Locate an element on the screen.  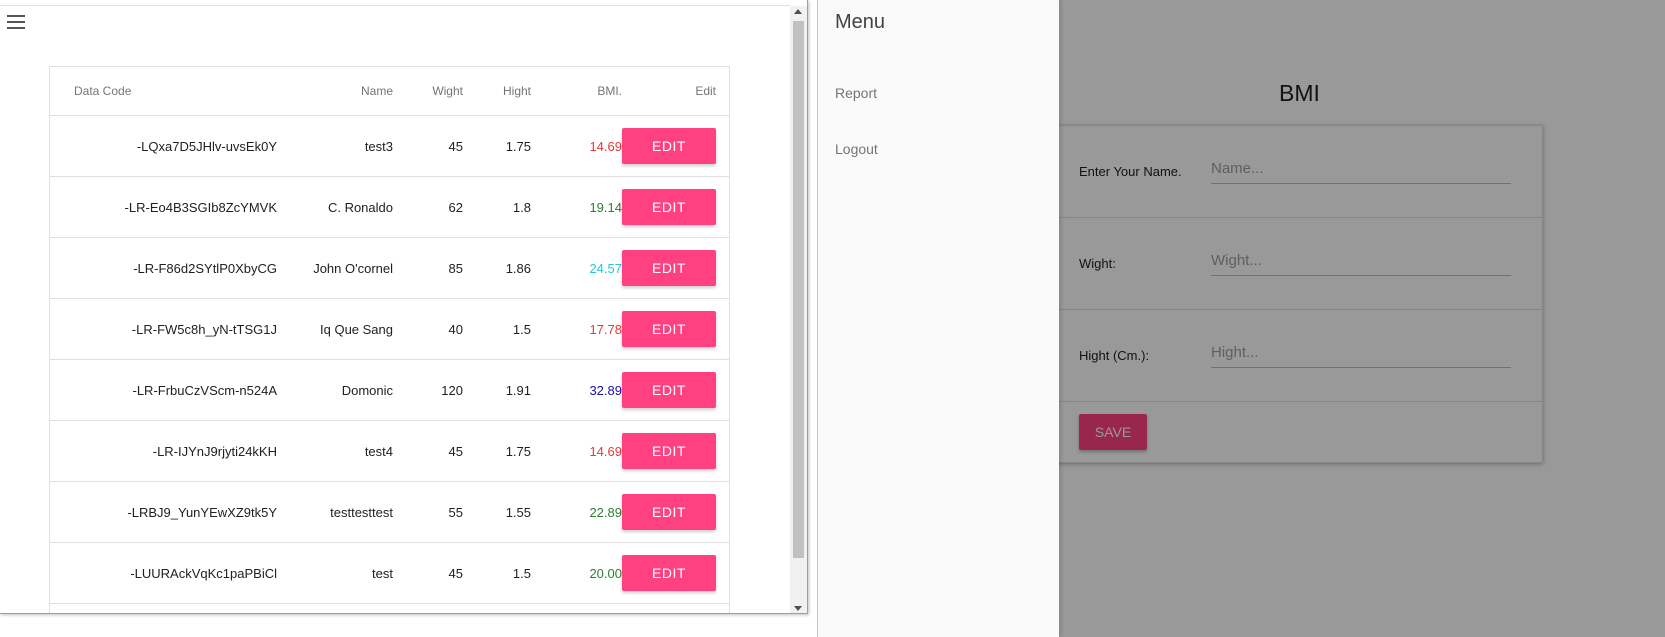
cell-bmi: 32.89 is located at coordinates (605, 390).